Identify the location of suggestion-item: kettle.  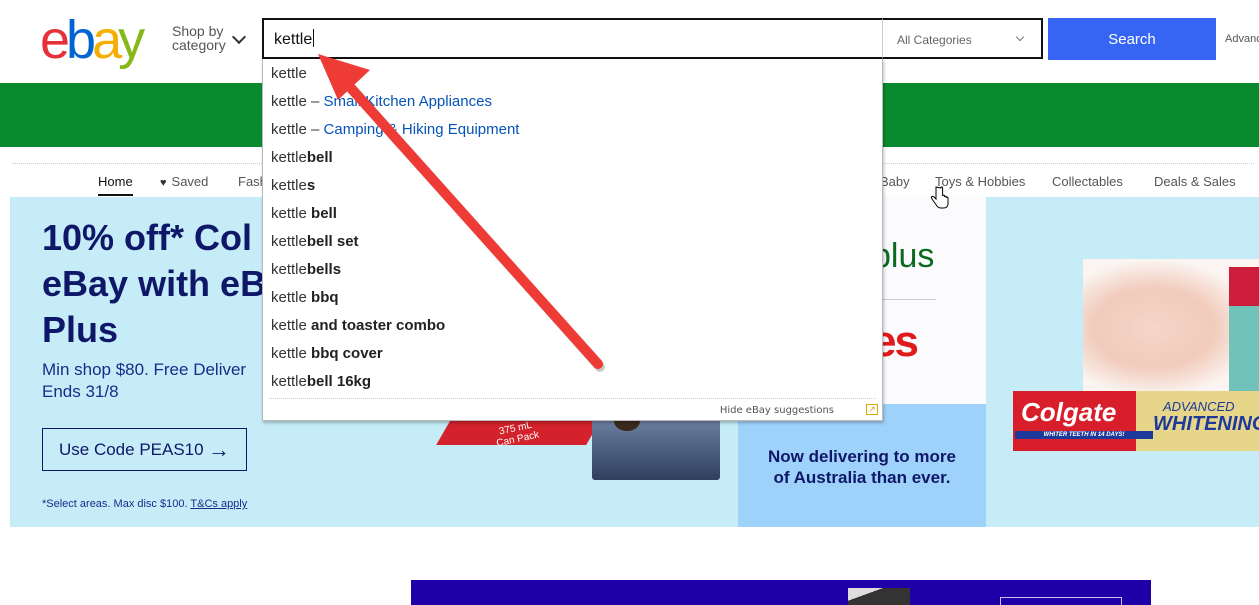
(289, 77).